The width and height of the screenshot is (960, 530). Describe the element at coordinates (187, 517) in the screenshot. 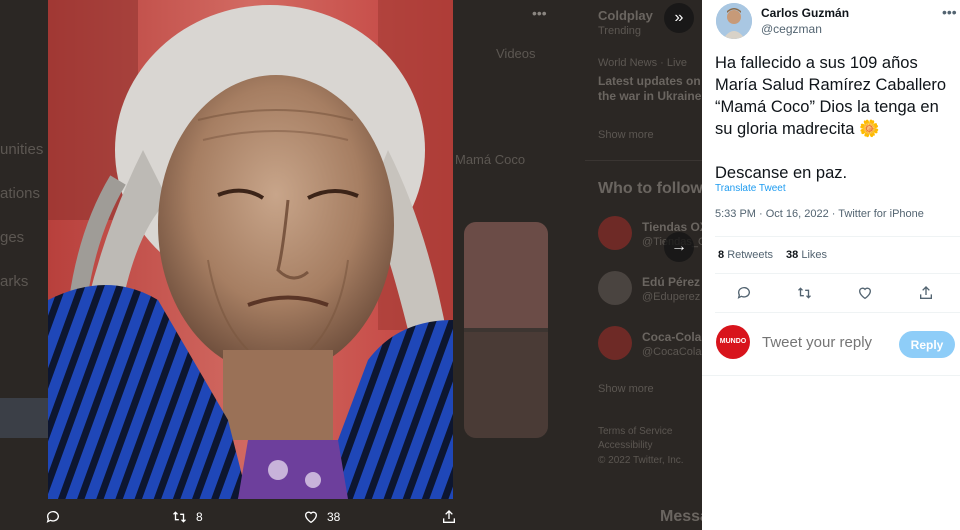

I see `photo-retweet-button: 8` at that location.